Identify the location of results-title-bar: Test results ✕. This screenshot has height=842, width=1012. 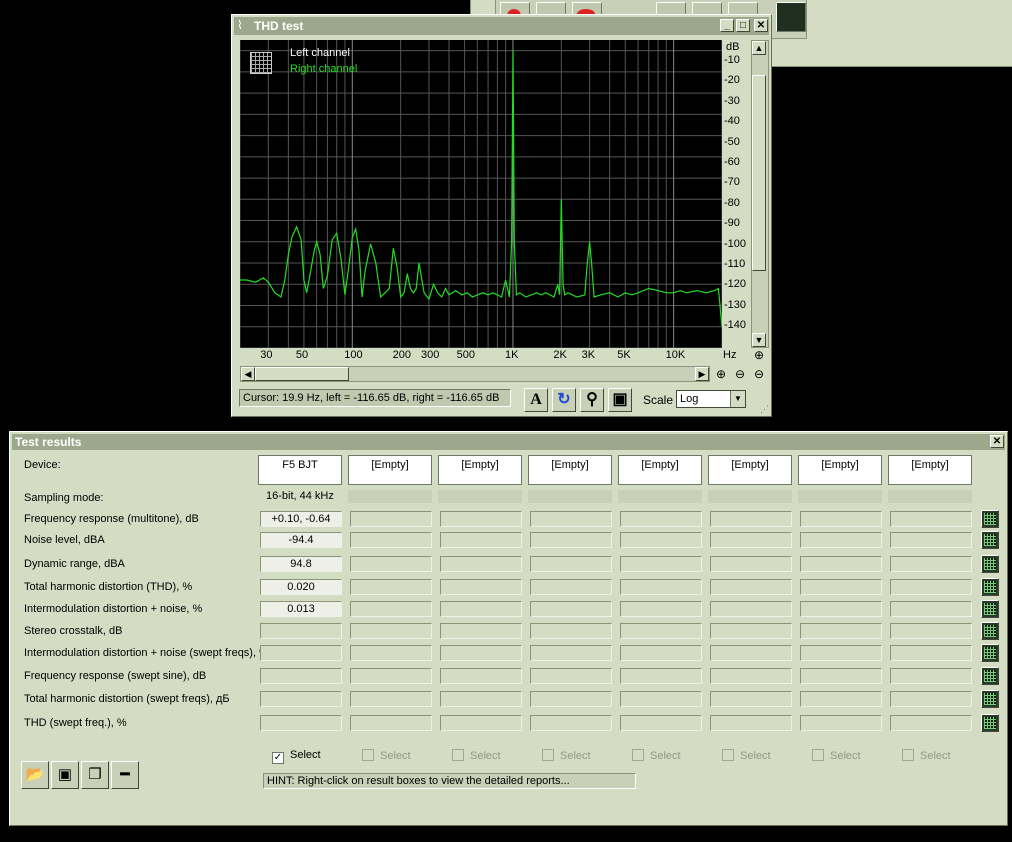
(508, 442).